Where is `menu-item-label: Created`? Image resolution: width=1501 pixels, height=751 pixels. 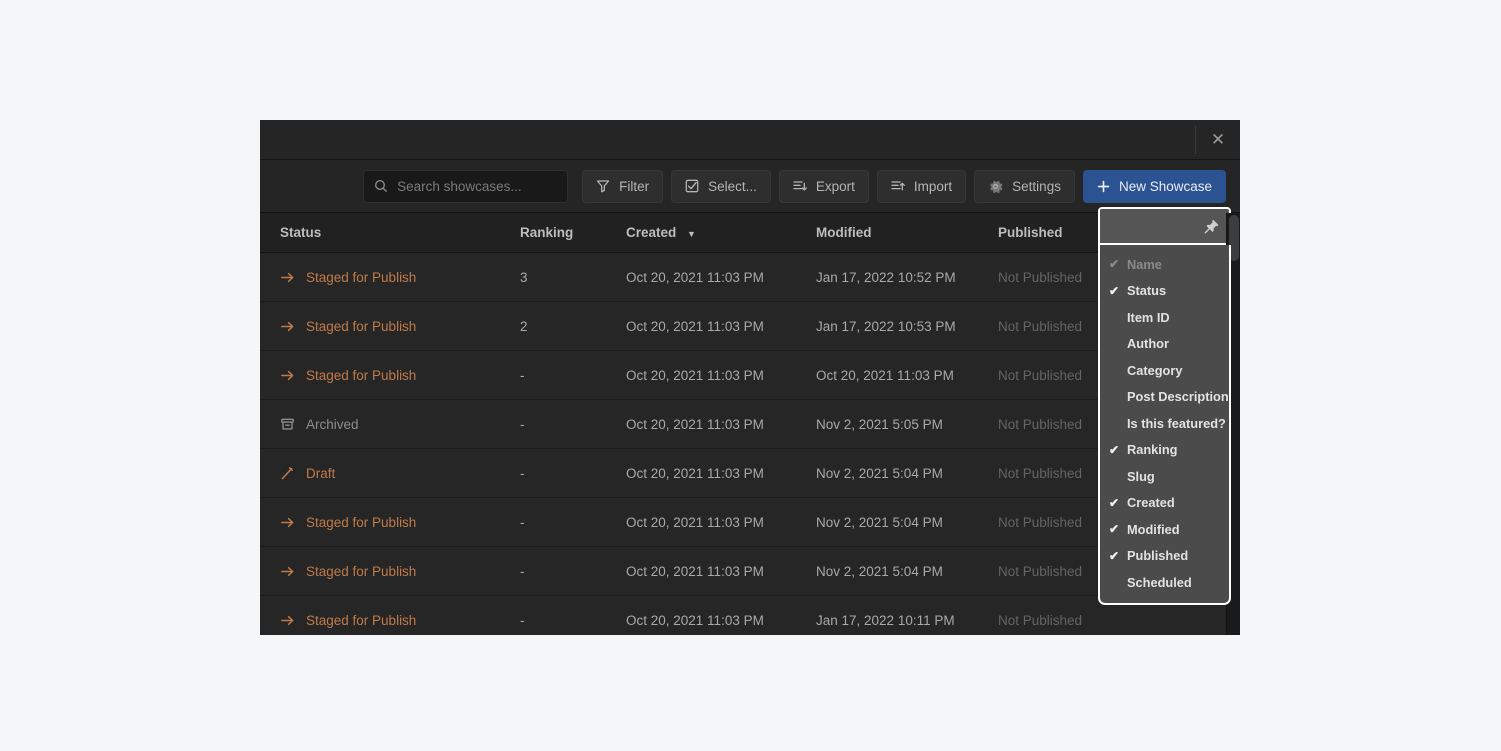 menu-item-label: Created is located at coordinates (1151, 503).